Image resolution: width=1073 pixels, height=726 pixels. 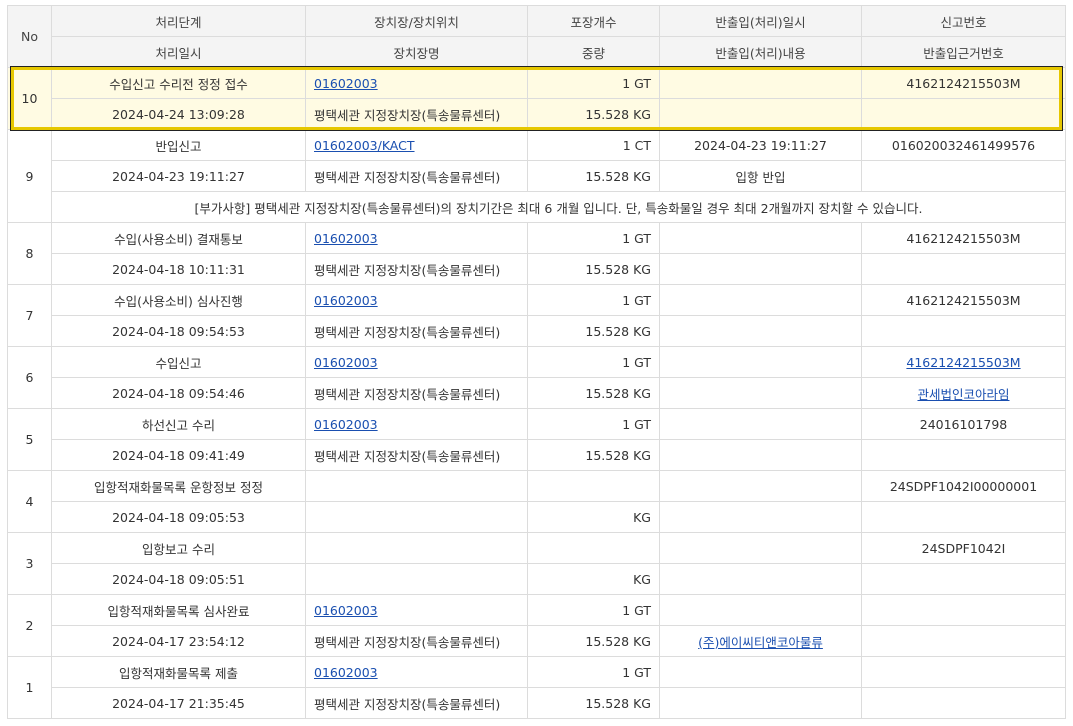 What do you see at coordinates (416, 52) in the screenshot?
I see `col-place-name: 장치장명` at bounding box center [416, 52].